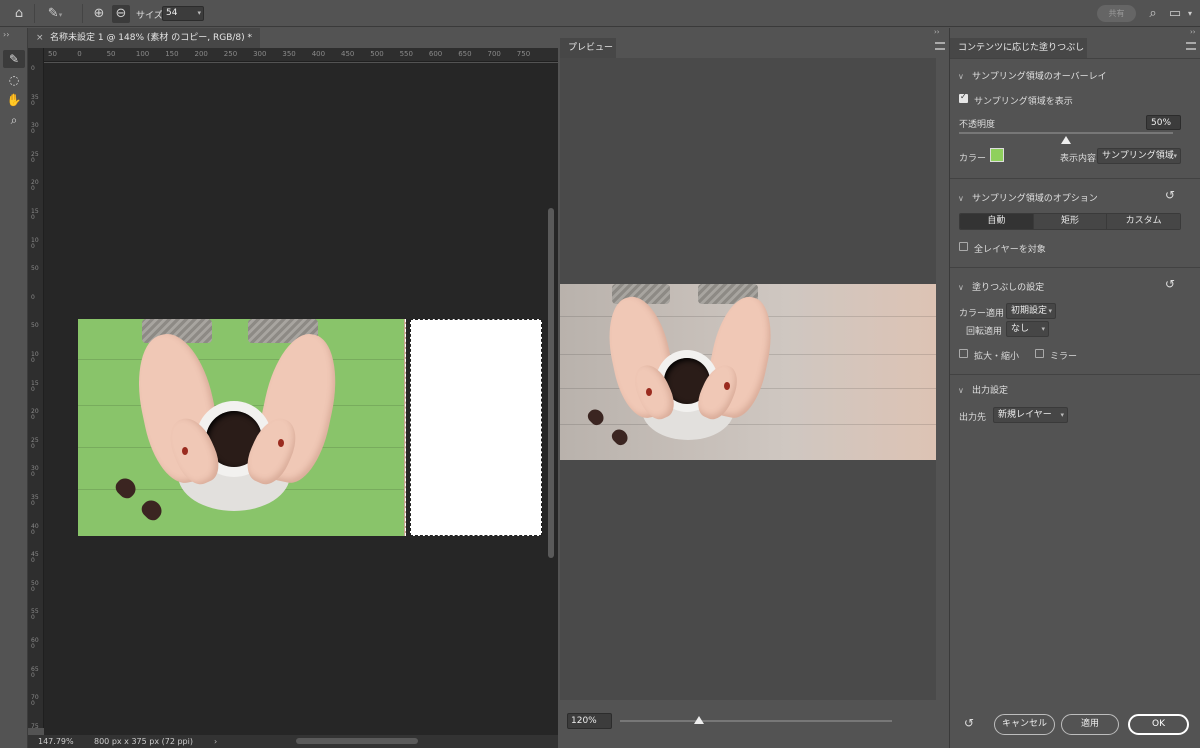 This screenshot has width=1200, height=748. What do you see at coordinates (698, 720) in the screenshot?
I see `preview-zoom-knob` at bounding box center [698, 720].